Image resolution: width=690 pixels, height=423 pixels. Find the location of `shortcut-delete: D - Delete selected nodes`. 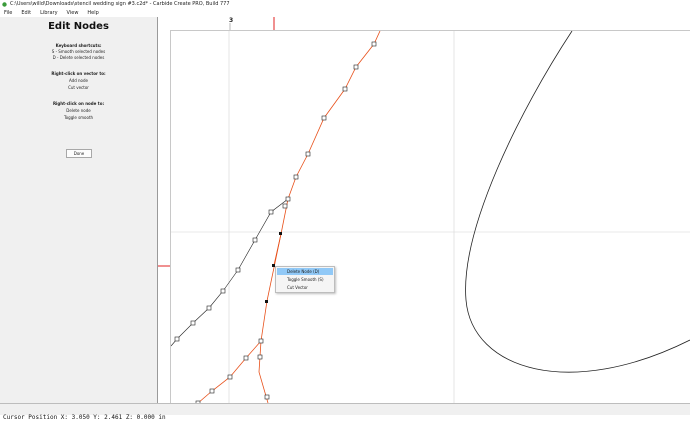

shortcut-delete: D - Delete selected nodes is located at coordinates (78, 57).